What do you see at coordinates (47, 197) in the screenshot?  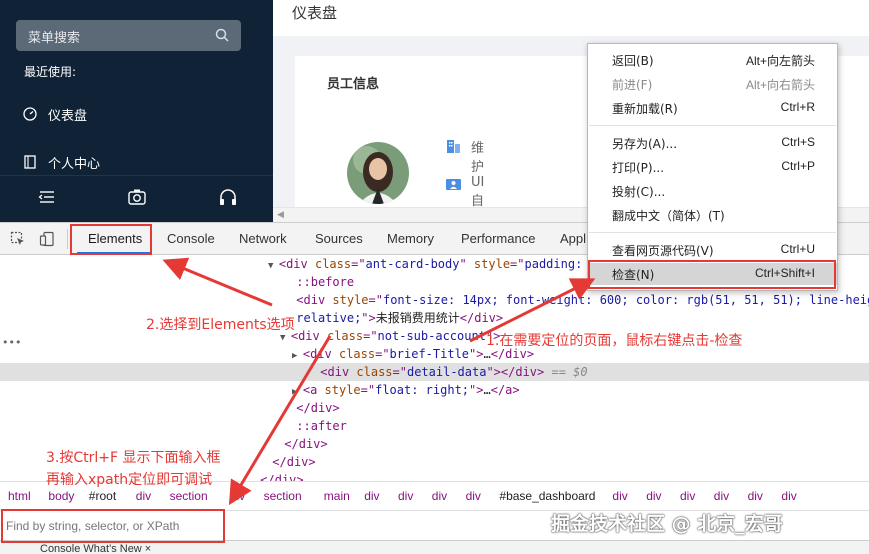 I see `menu-fold-icon` at bounding box center [47, 197].